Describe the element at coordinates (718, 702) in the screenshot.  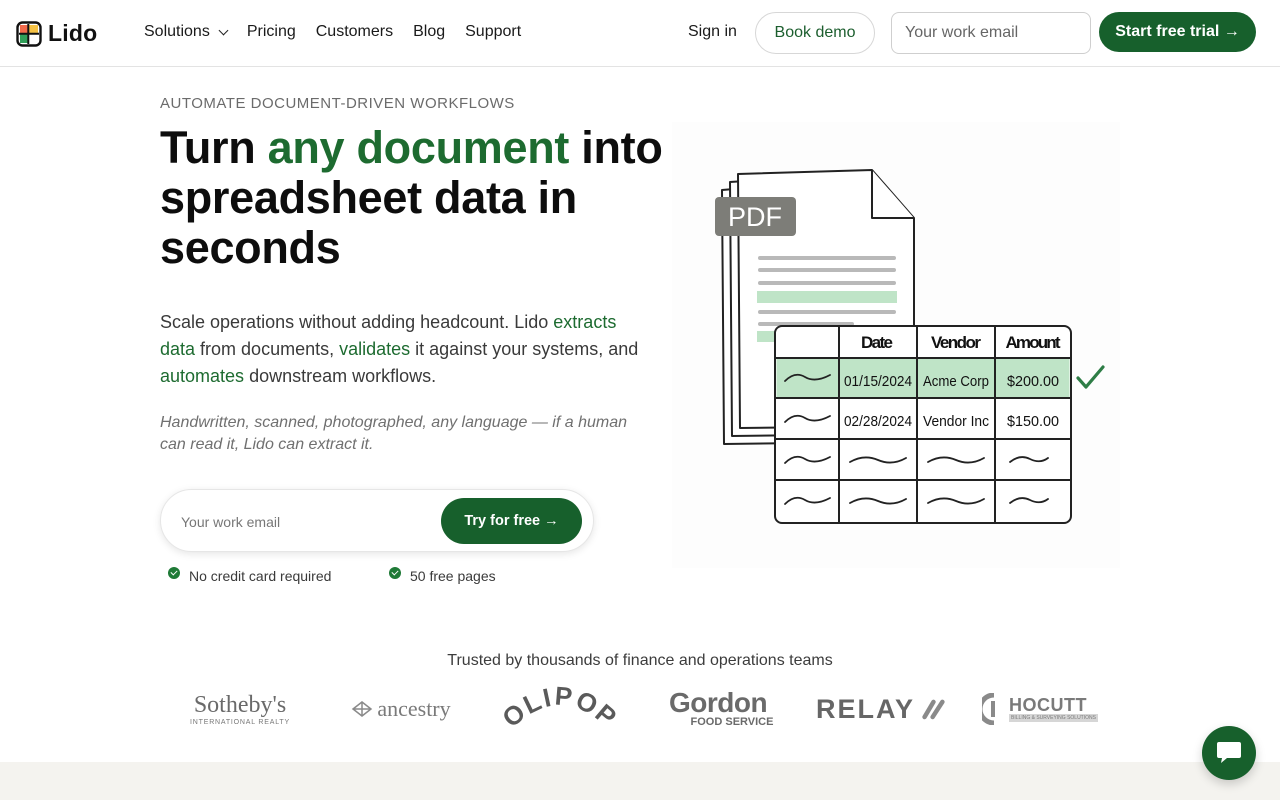
I see `gordon-logo-name: Gordon` at that location.